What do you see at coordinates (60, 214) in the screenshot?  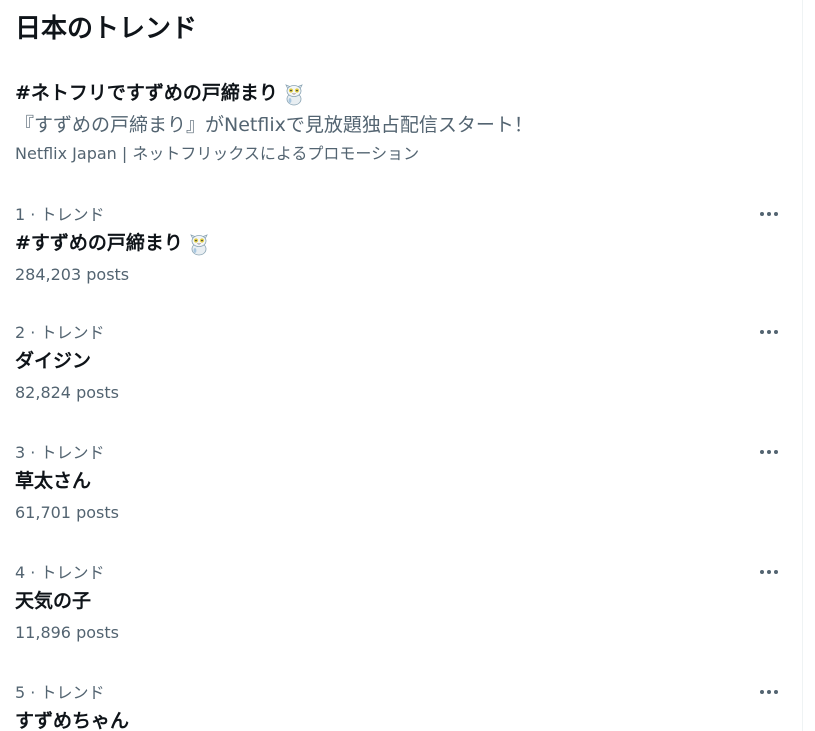 I see `trend-rank-label: 1 · トレンド` at bounding box center [60, 214].